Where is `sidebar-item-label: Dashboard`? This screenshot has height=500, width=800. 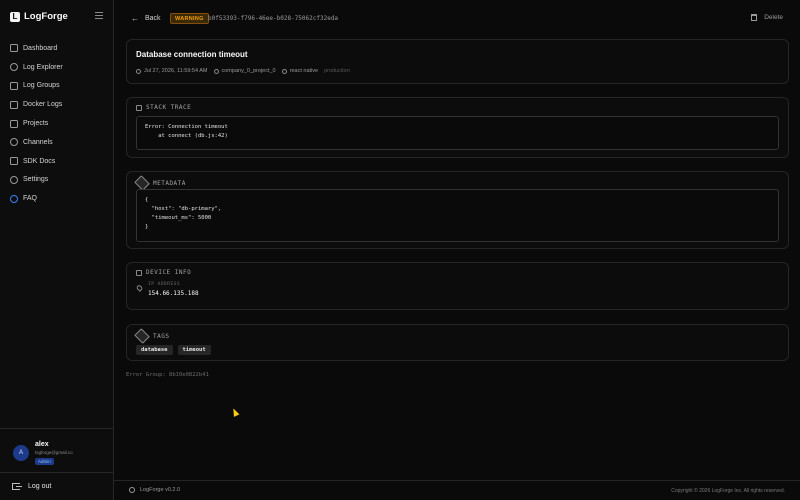
sidebar-item-label: Dashboard is located at coordinates (40, 48).